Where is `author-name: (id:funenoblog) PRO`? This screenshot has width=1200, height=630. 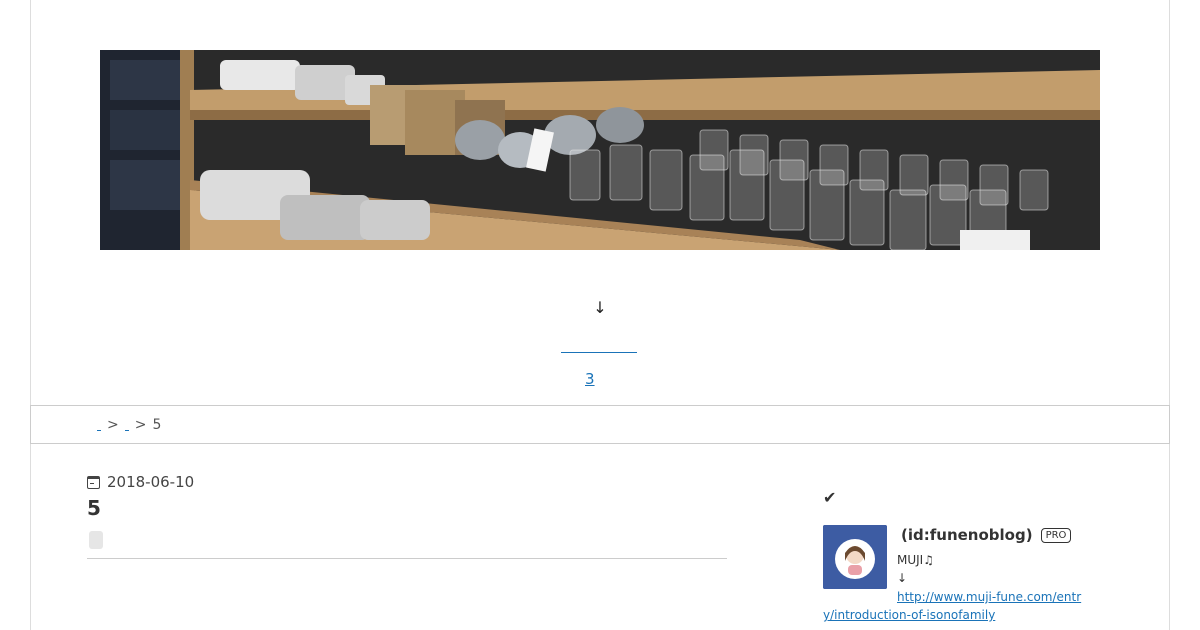 author-name: (id:funenoblog) PRO is located at coordinates (986, 535).